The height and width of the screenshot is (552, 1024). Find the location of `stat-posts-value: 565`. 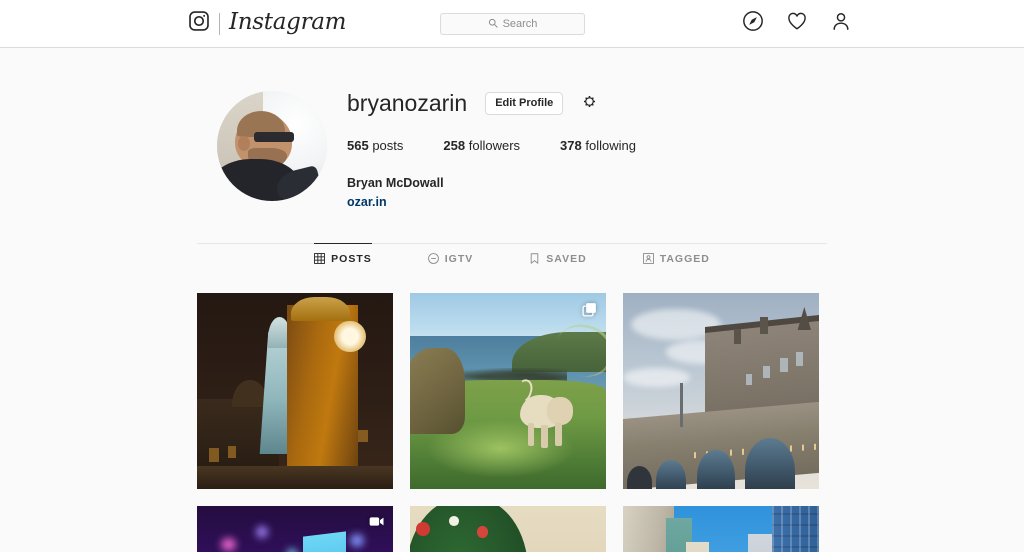

stat-posts-value: 565 is located at coordinates (358, 145).